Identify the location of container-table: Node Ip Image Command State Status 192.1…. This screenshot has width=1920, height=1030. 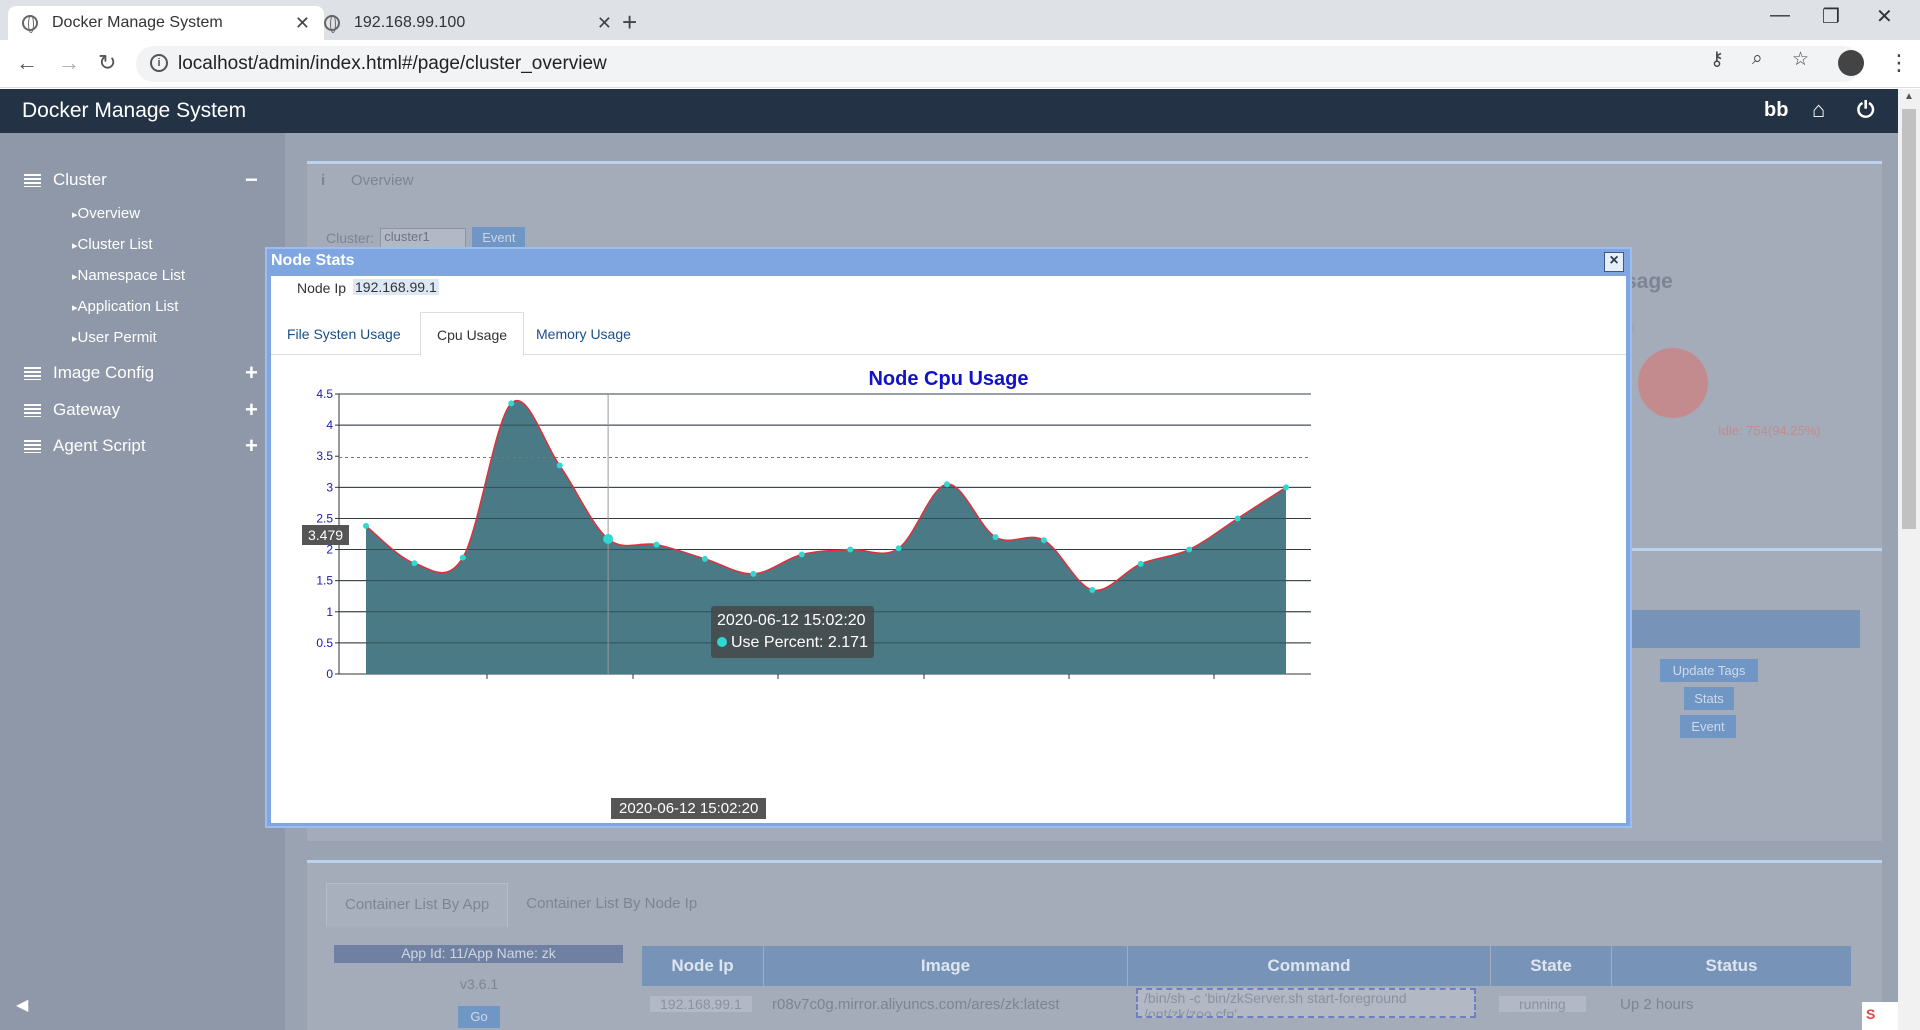
(1247, 986).